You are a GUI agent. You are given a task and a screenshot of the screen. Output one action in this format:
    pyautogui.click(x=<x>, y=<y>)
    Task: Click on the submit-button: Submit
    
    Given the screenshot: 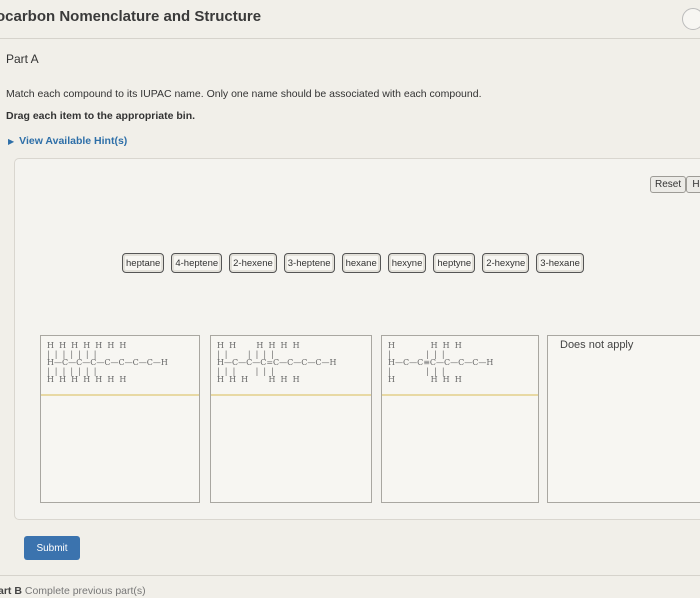 What is the action you would take?
    pyautogui.click(x=52, y=548)
    